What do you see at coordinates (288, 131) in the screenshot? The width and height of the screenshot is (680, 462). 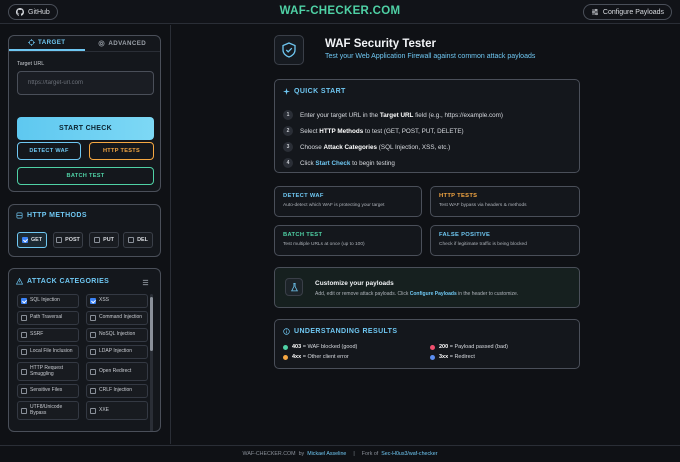 I see `step-number: 2` at bounding box center [288, 131].